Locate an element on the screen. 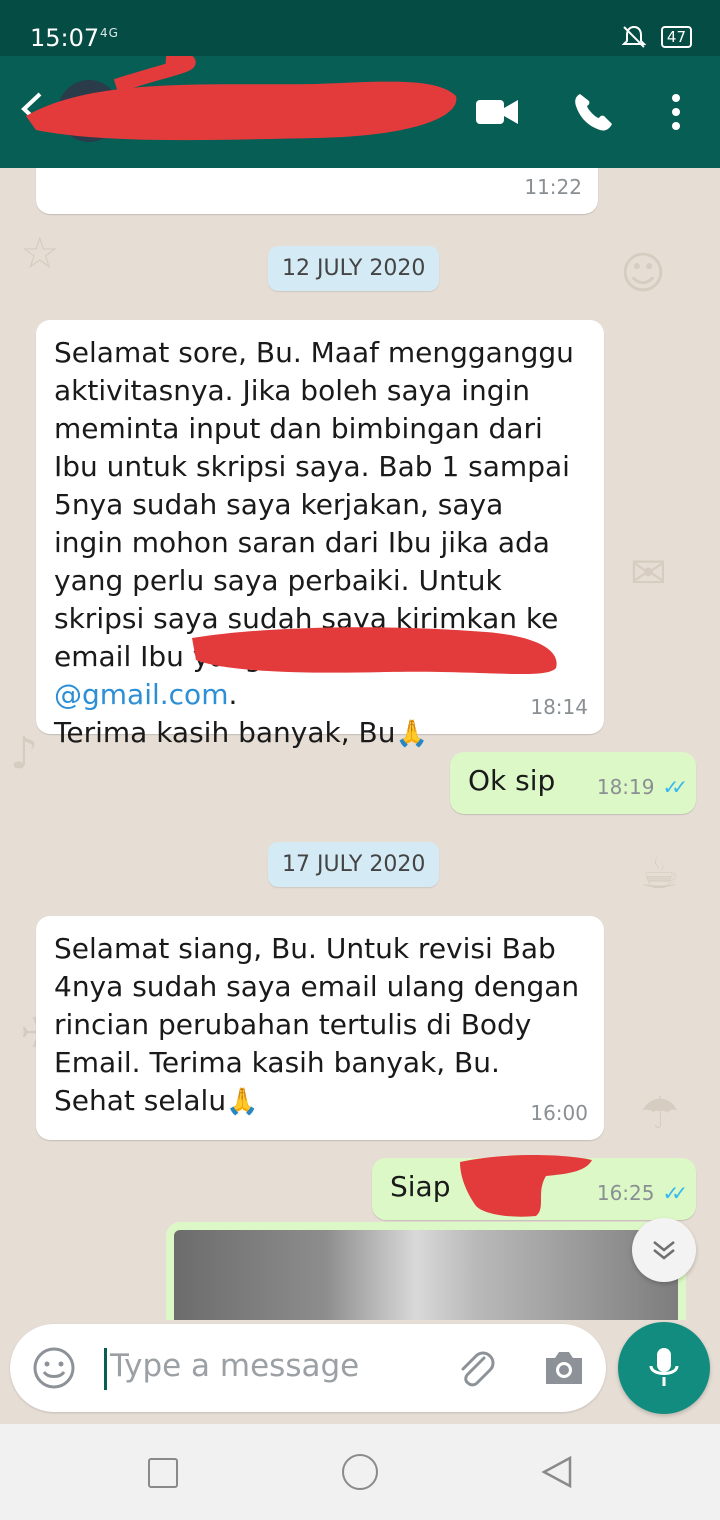 The image size is (720, 1520). input-placeholder: Type a message is located at coordinates (235, 1366).